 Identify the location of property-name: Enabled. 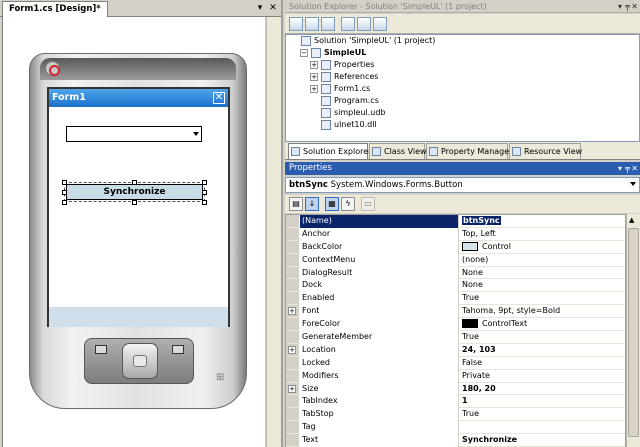
(379, 299).